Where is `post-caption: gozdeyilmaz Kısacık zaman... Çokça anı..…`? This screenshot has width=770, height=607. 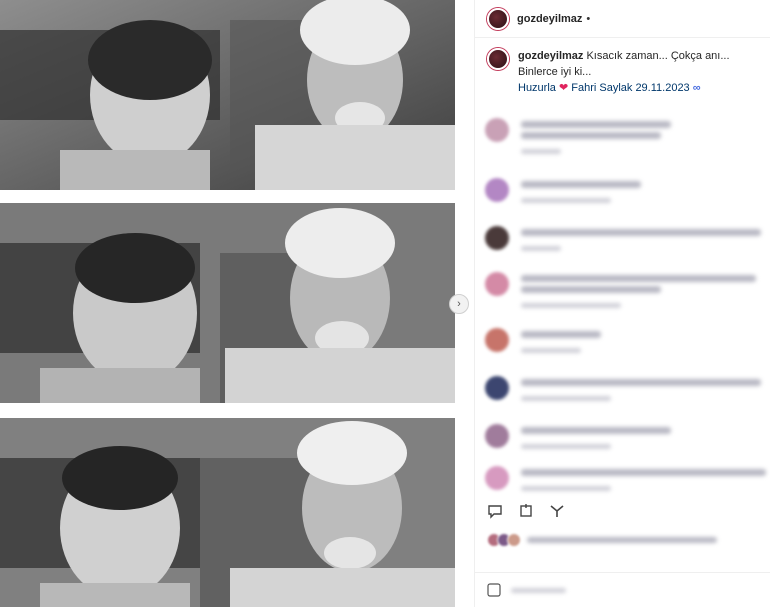
post-caption: gozdeyilmaz Kısacık zaman... Çokça anı..… is located at coordinates (622, 70).